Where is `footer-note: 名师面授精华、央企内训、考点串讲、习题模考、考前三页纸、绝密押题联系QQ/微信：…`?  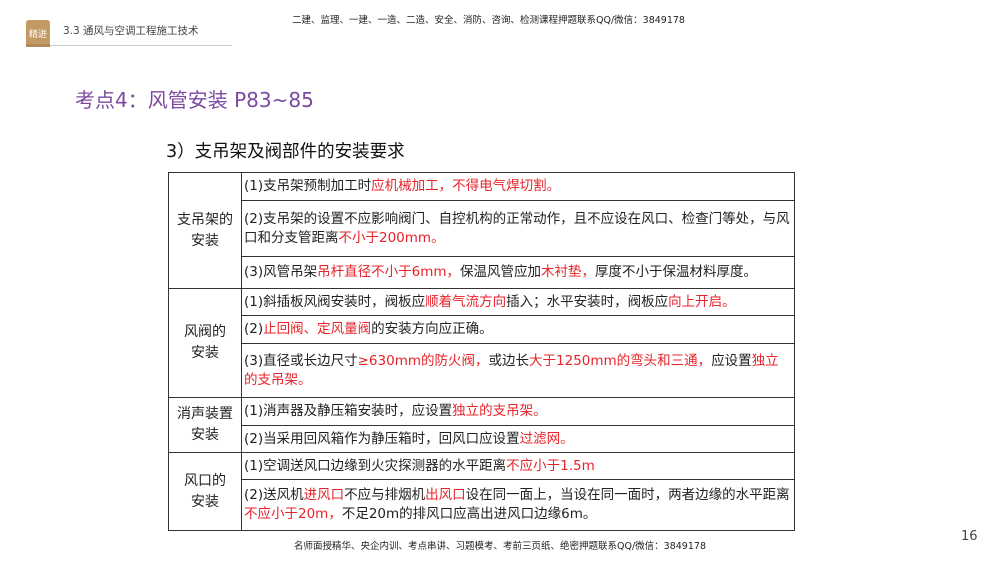
footer-note: 名师面授精华、央企内训、考点串讲、习题模考、考前三页纸、绝密押题联系QQ/微信：… is located at coordinates (500, 546).